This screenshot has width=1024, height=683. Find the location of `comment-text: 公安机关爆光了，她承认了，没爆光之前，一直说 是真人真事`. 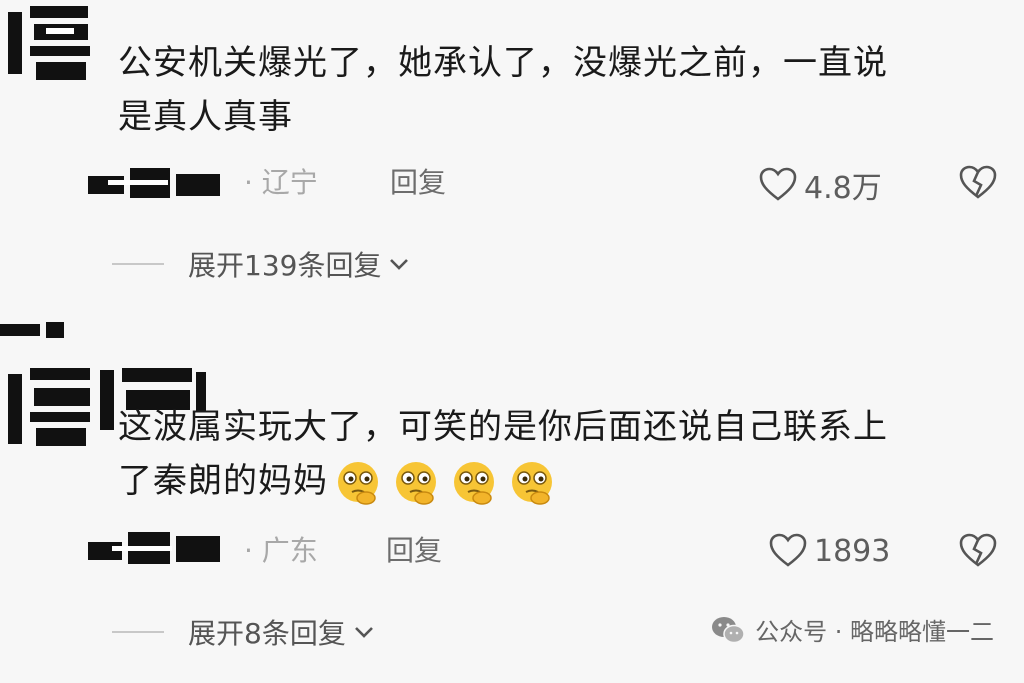

comment-text: 公安机关爆光了，她承认了，没爆光之前，一直说 是真人真事 is located at coordinates (558, 90).